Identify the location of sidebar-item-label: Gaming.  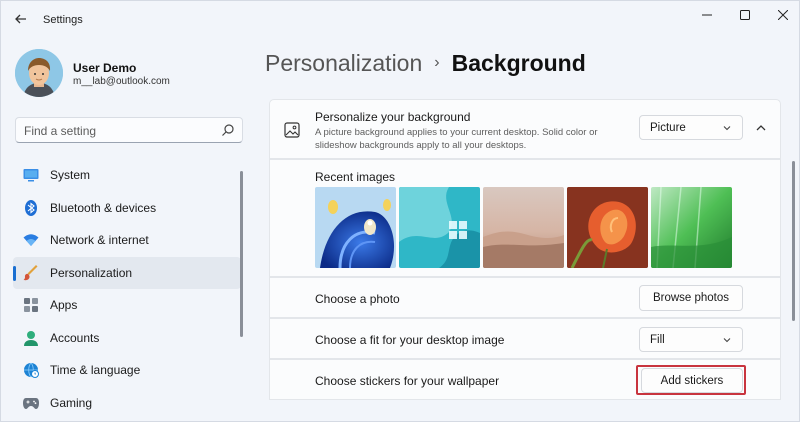
(71, 402).